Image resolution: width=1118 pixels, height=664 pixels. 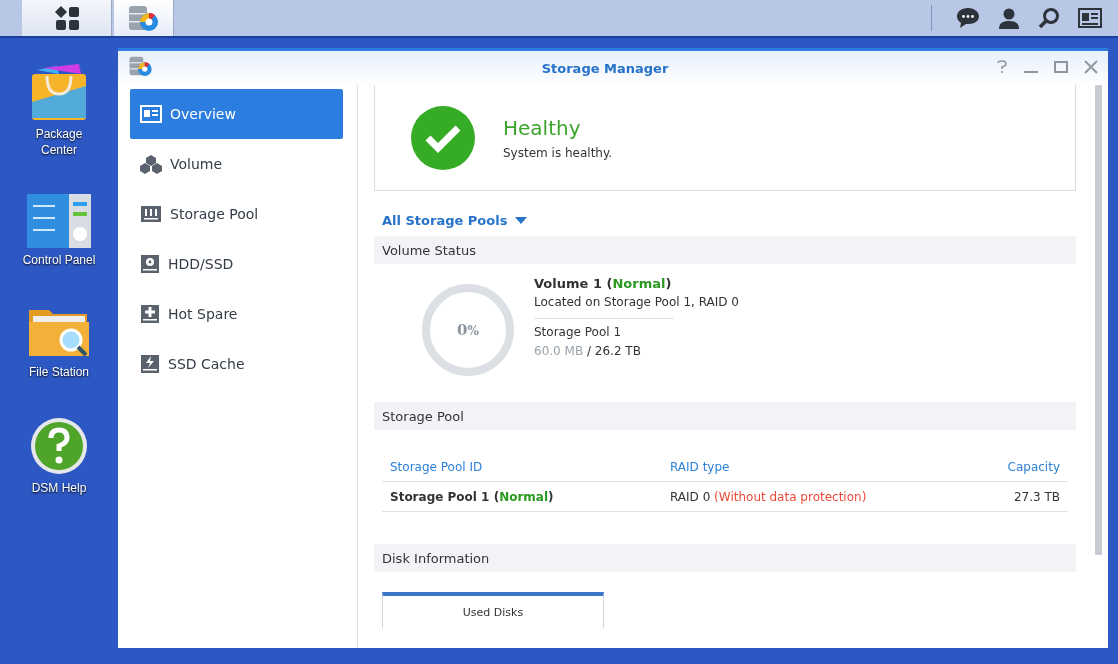 I want to click on window-title: Storage Manager, so click(x=605, y=68).